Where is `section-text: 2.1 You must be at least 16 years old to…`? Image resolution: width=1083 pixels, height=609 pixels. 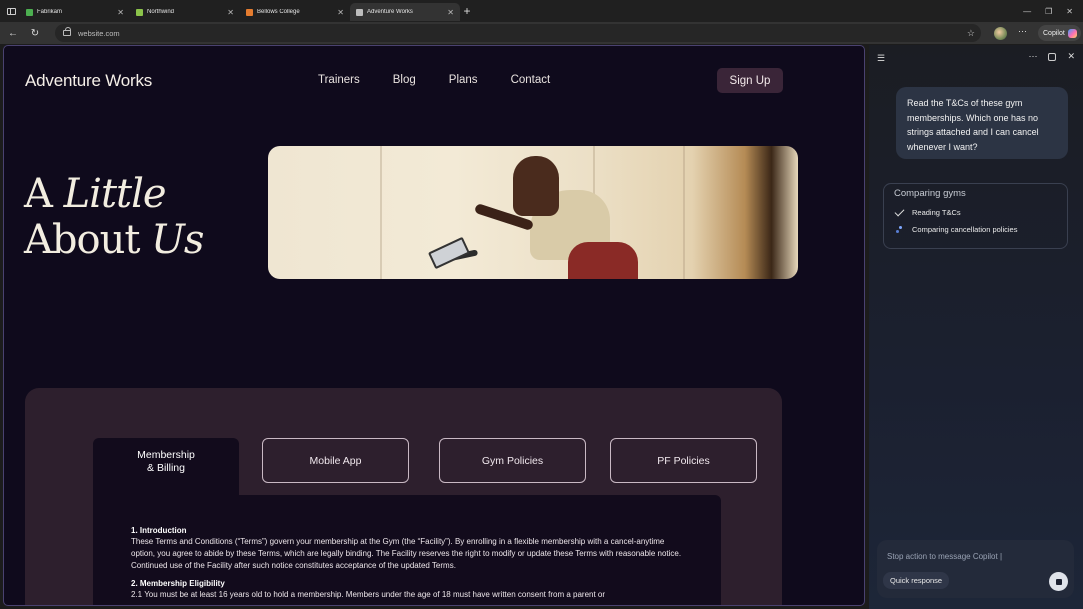
section-text: 2.1 You must be at least 16 years old to… is located at coordinates (368, 594).